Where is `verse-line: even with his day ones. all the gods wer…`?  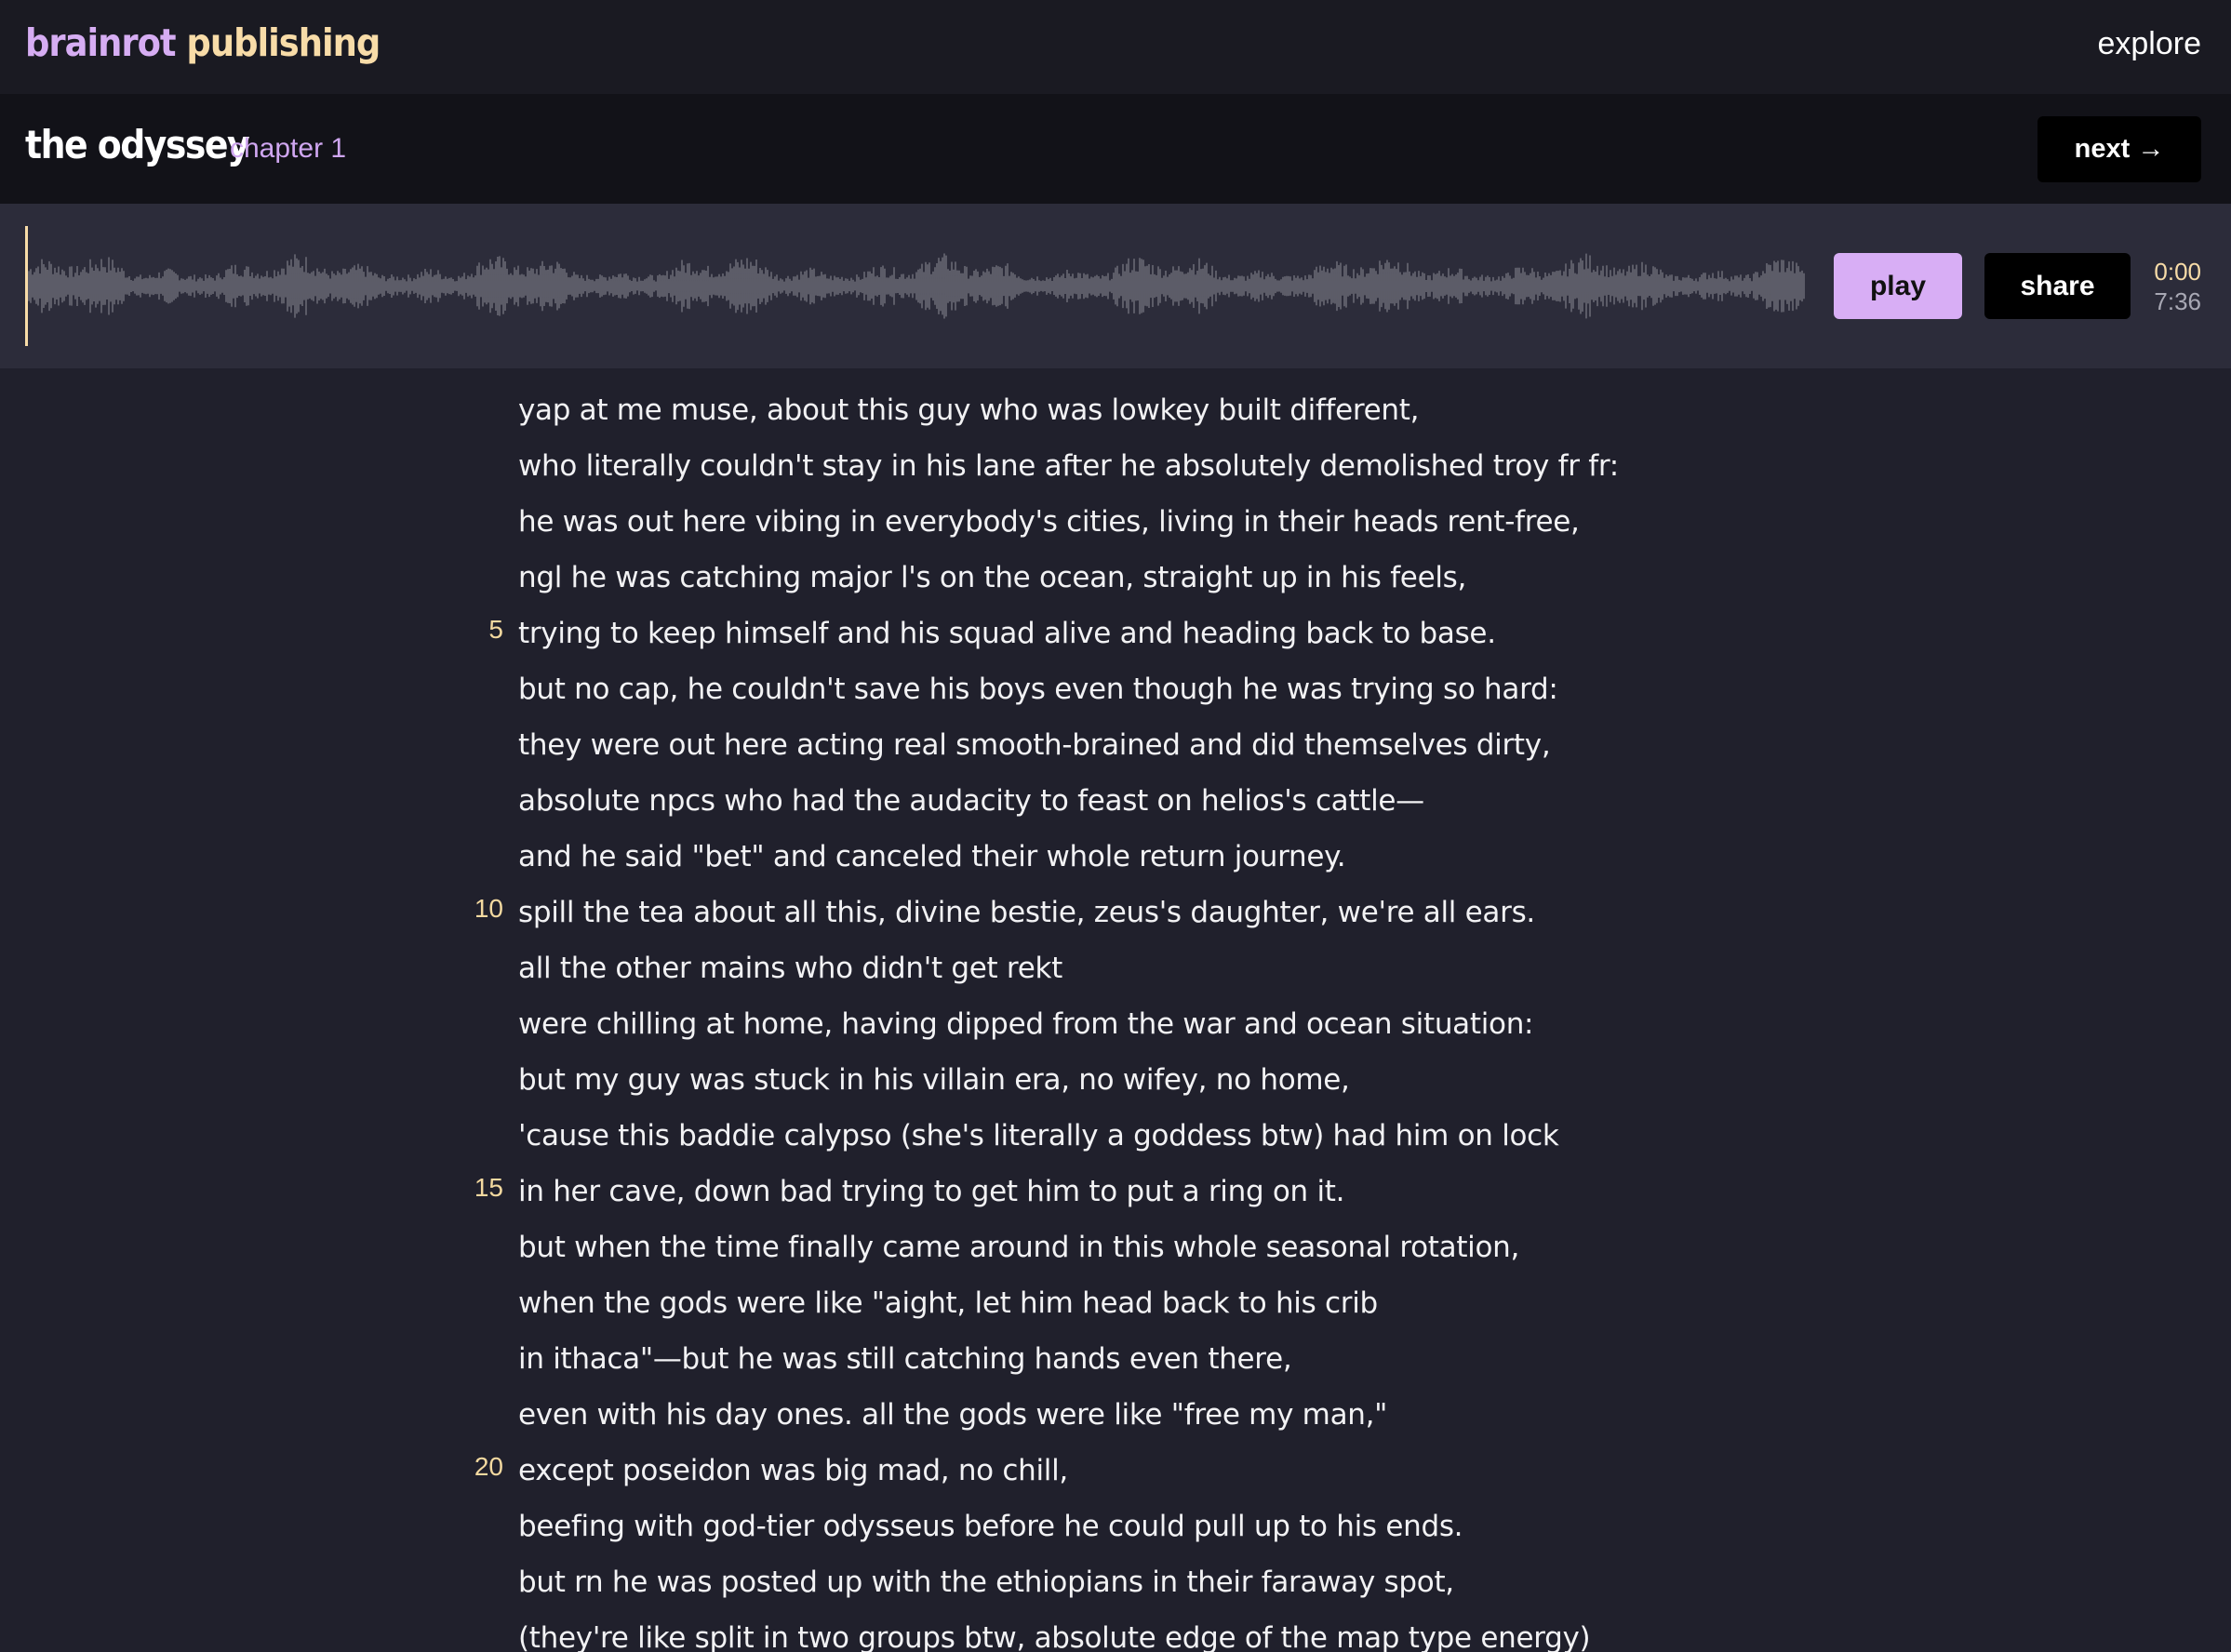 verse-line: even with his day ones. all the gods wer… is located at coordinates (953, 1415).